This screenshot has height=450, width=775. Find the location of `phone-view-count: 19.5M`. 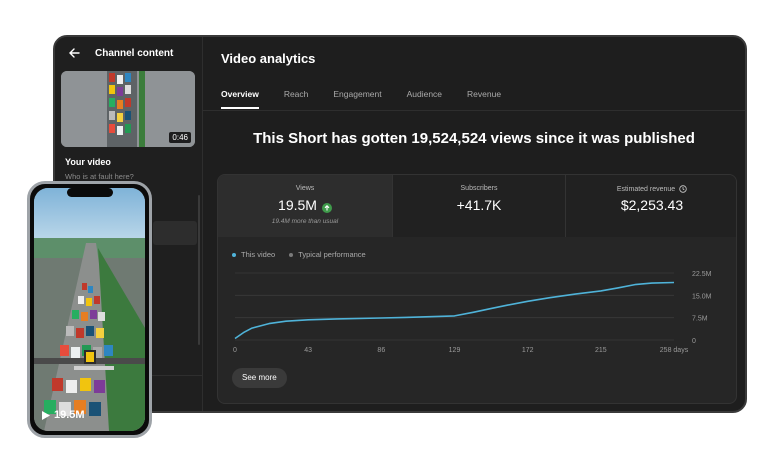

phone-view-count: 19.5M is located at coordinates (63, 415).